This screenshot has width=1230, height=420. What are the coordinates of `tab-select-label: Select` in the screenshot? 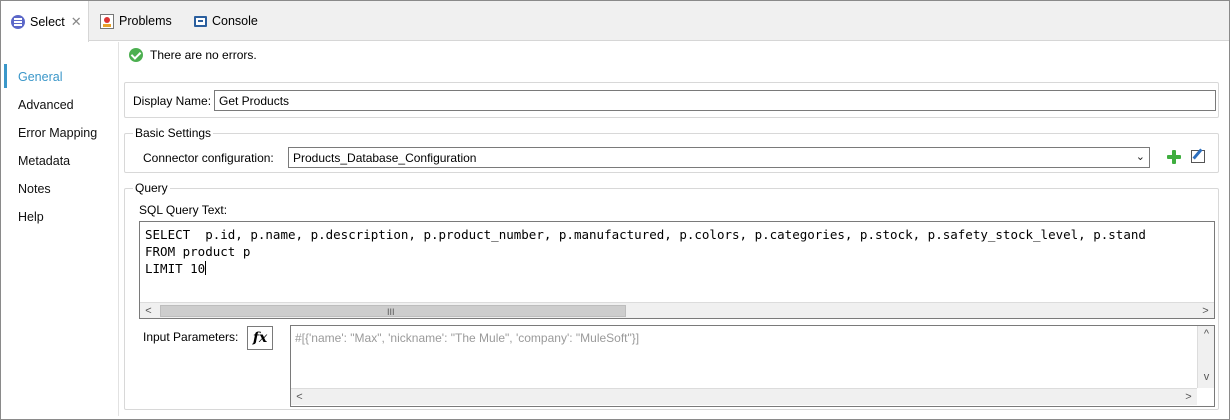 It's located at (47, 21).